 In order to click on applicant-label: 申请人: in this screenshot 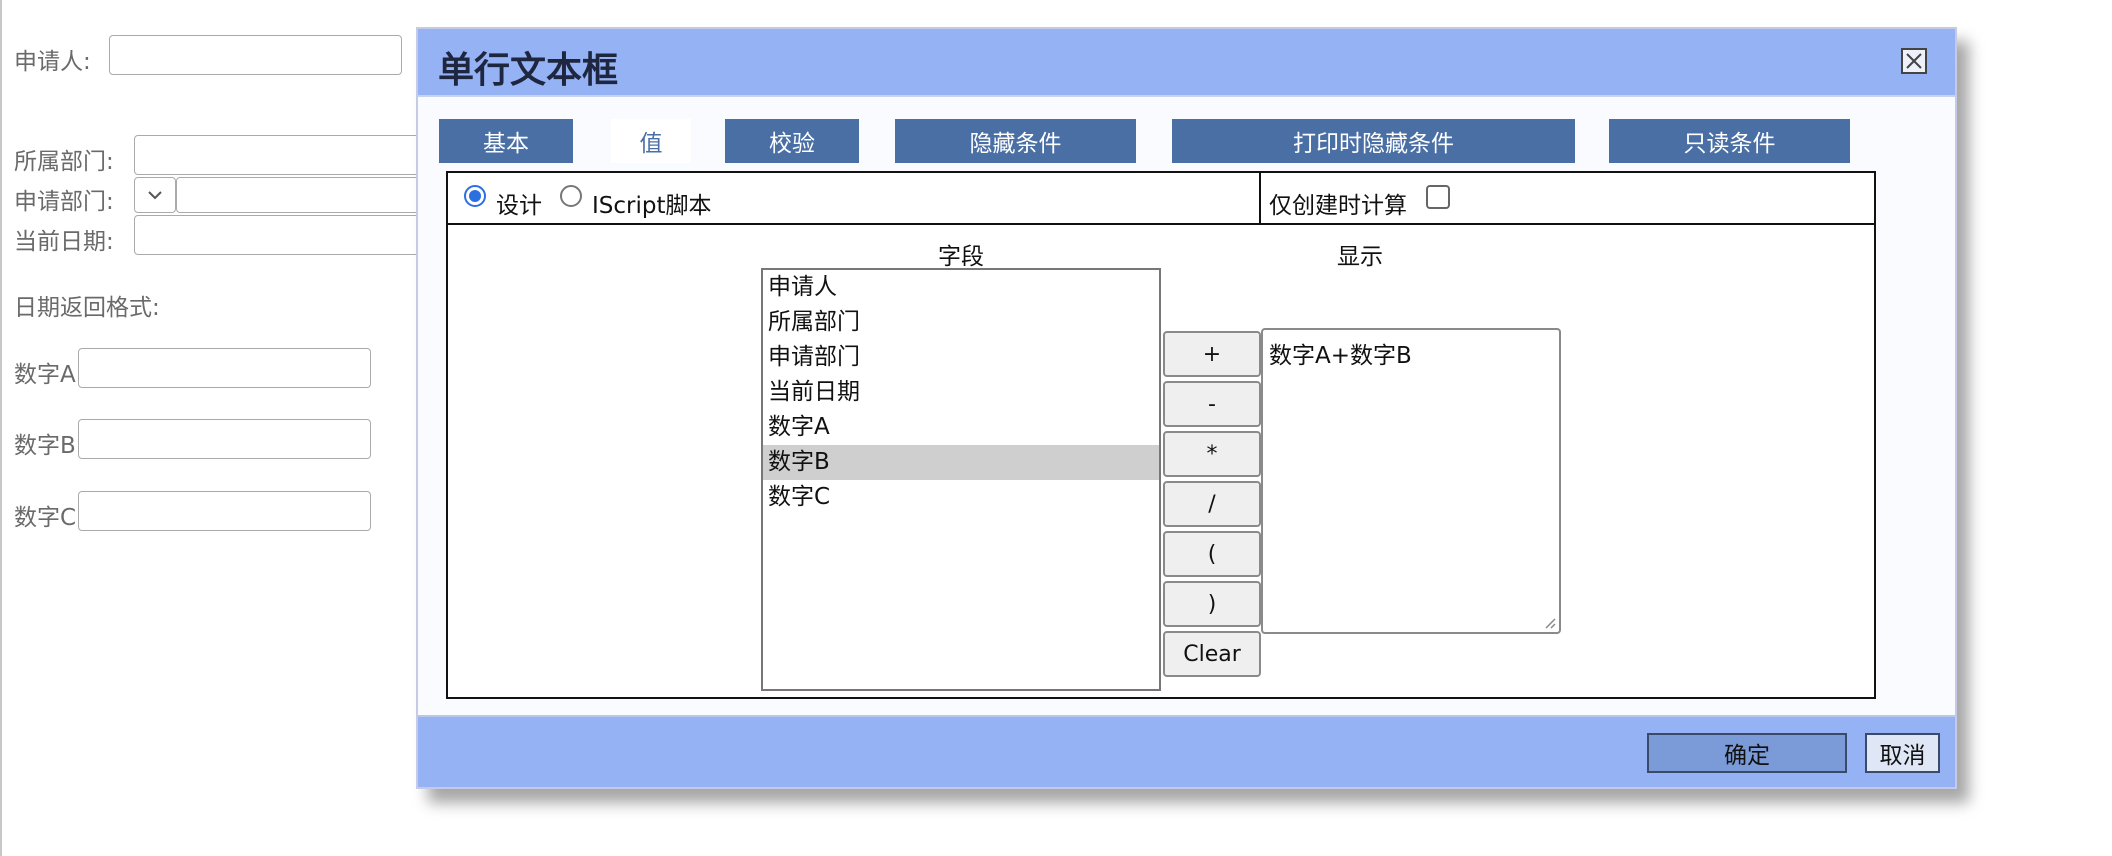, I will do `click(52, 62)`.